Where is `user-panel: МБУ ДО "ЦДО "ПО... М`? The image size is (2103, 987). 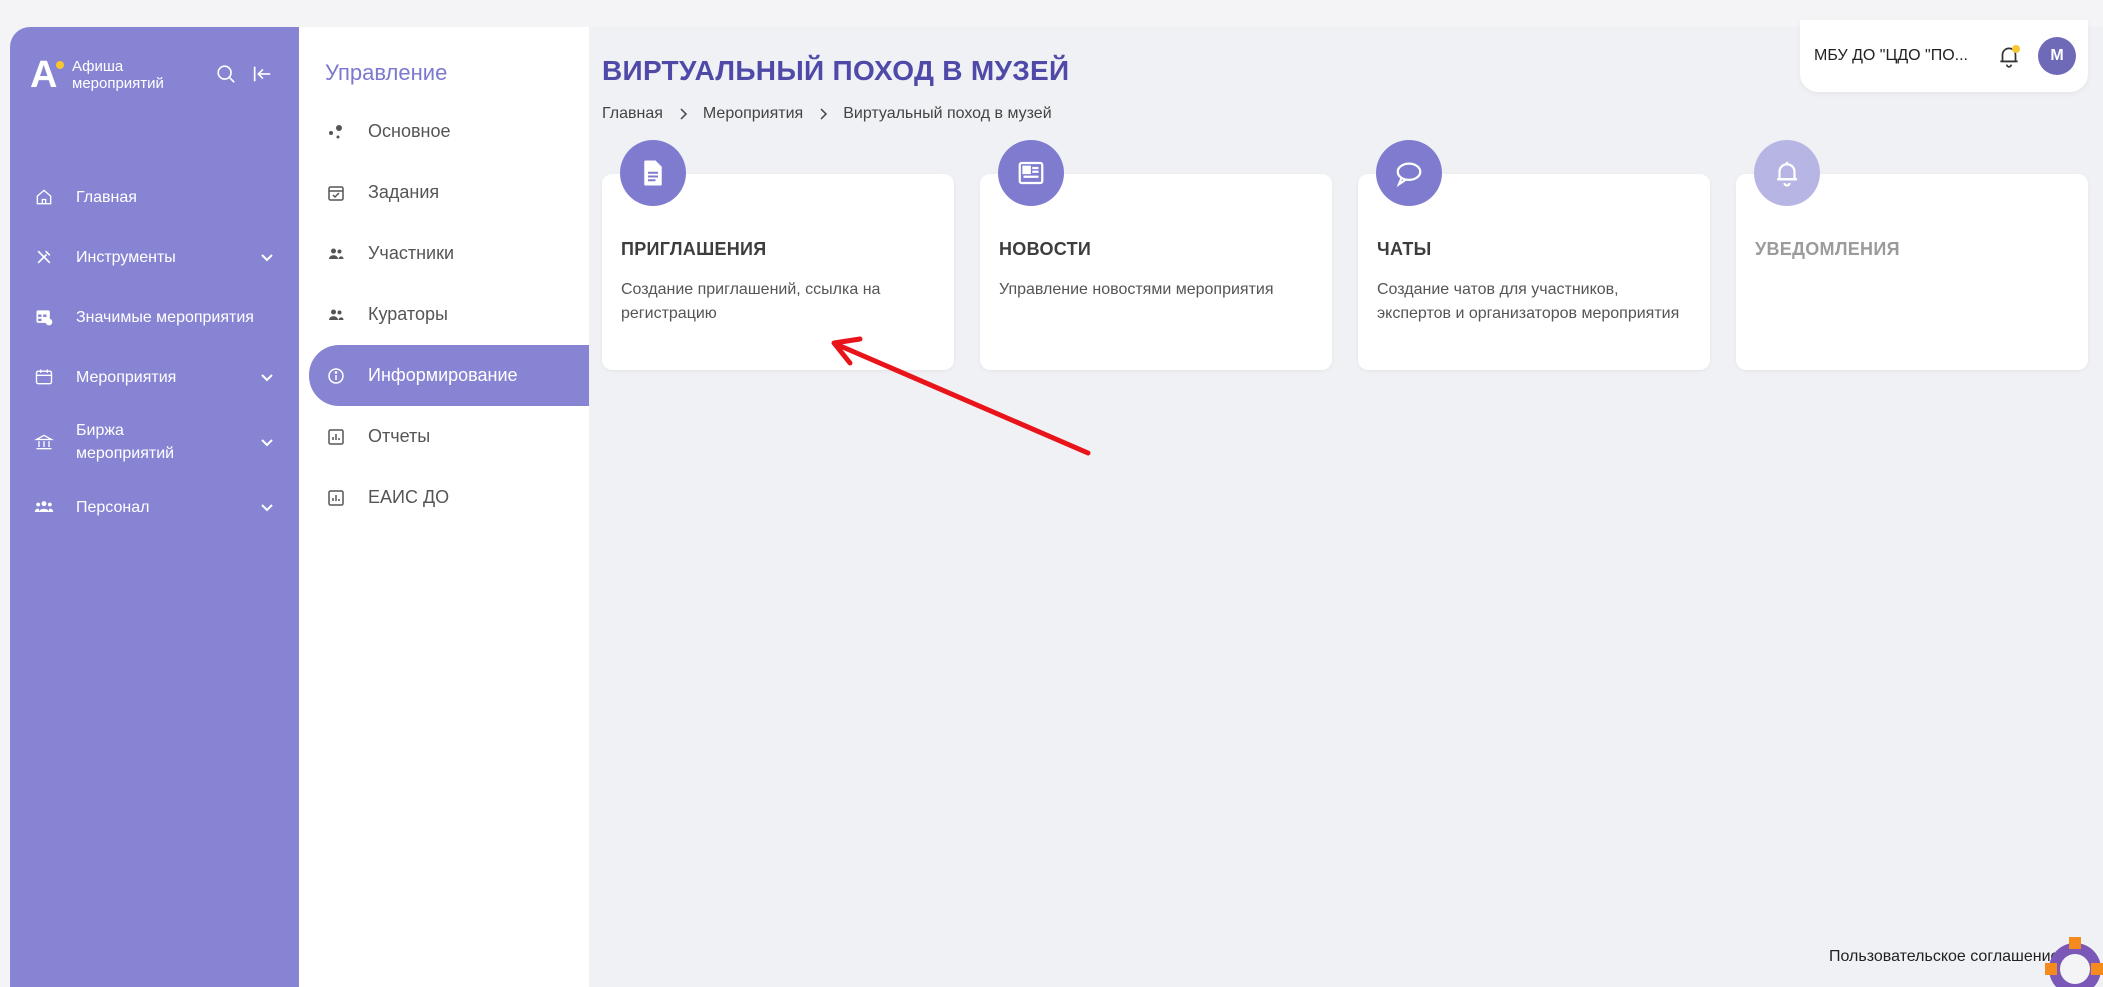
user-panel: МБУ ДО "ЦДО "ПО... М is located at coordinates (1944, 56).